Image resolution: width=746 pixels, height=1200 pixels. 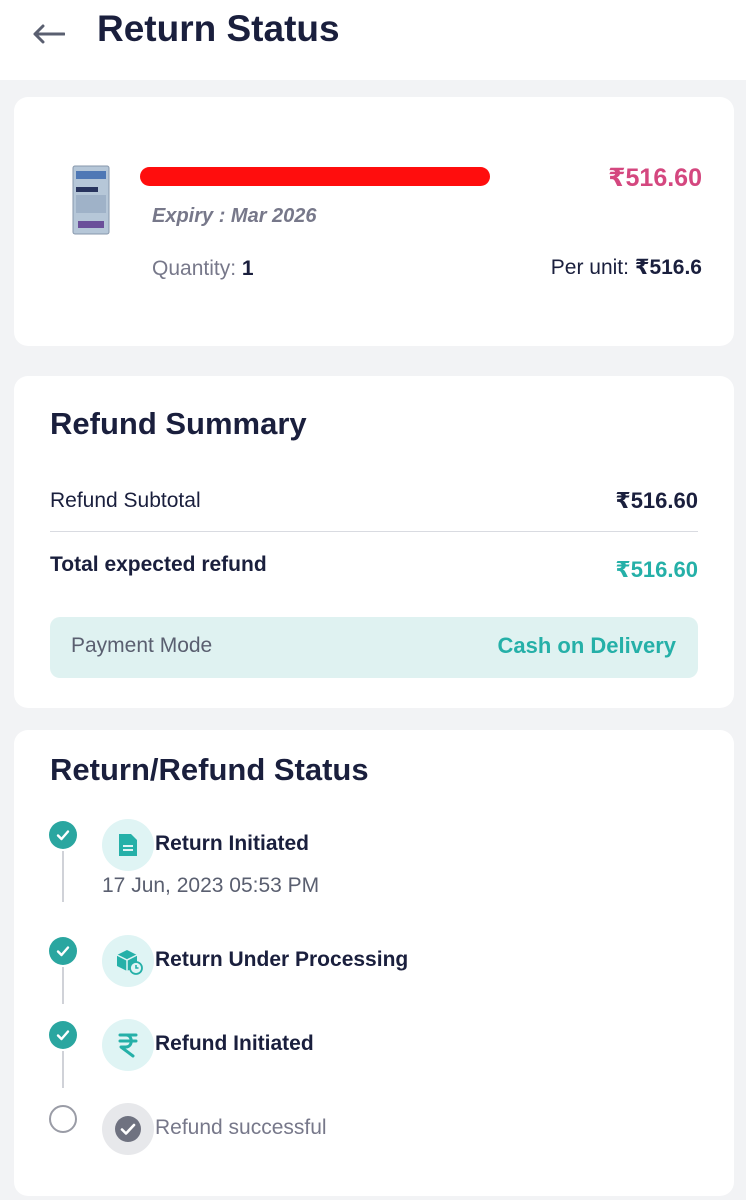 What do you see at coordinates (142, 645) in the screenshot?
I see `payment-mode-label: Payment Mode` at bounding box center [142, 645].